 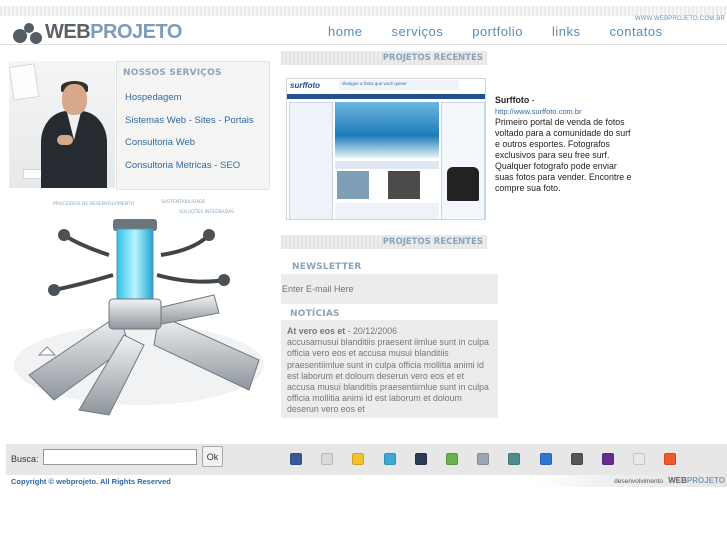 What do you see at coordinates (608, 459) in the screenshot?
I see `yahoo-icon` at bounding box center [608, 459].